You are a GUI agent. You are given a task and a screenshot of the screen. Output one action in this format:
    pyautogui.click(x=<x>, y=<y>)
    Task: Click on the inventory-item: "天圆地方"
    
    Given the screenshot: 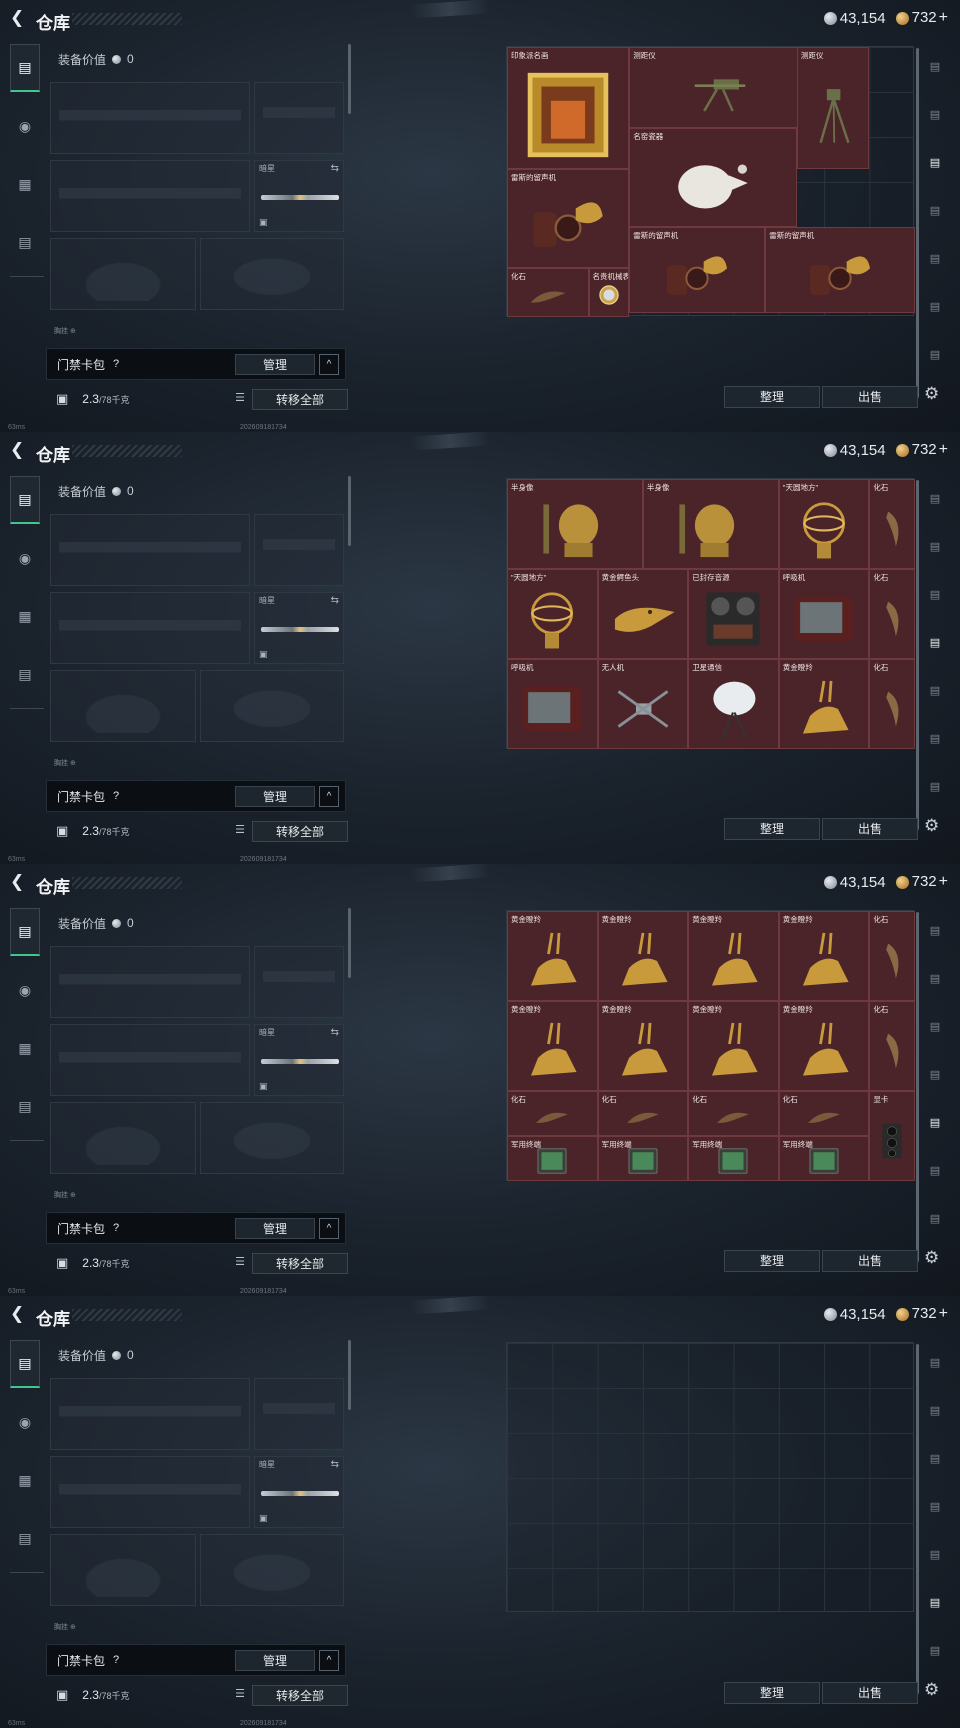 What is the action you would take?
    pyautogui.click(x=552, y=614)
    